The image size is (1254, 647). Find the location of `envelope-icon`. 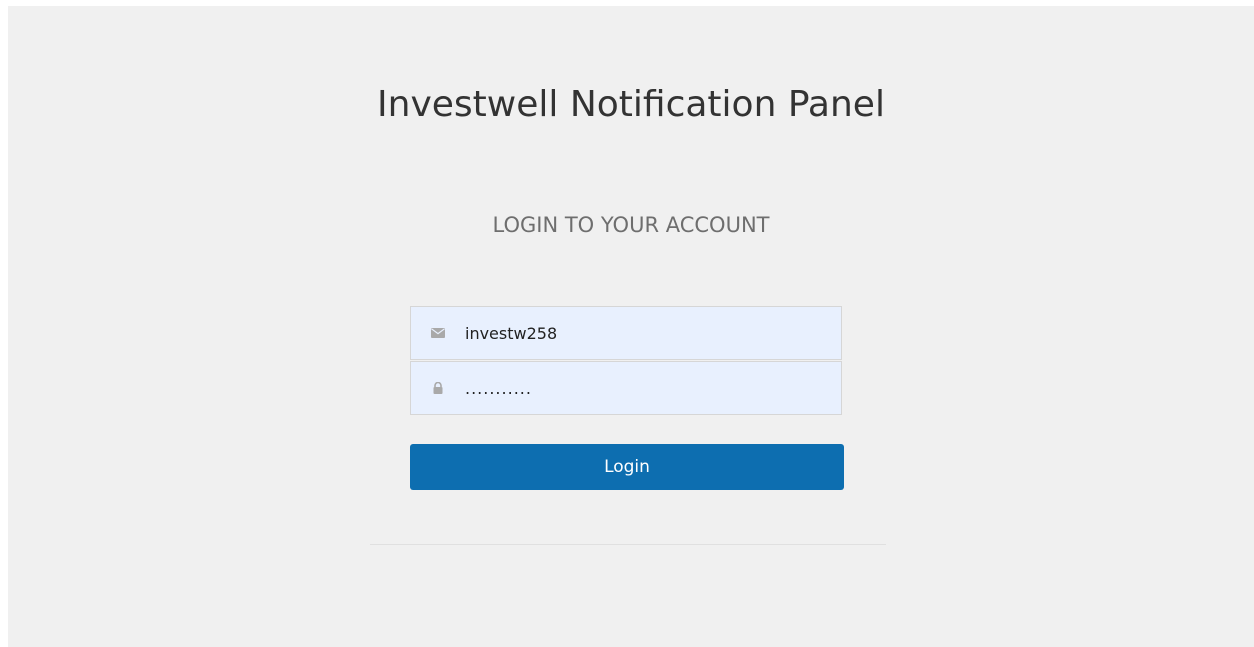

envelope-icon is located at coordinates (438, 333).